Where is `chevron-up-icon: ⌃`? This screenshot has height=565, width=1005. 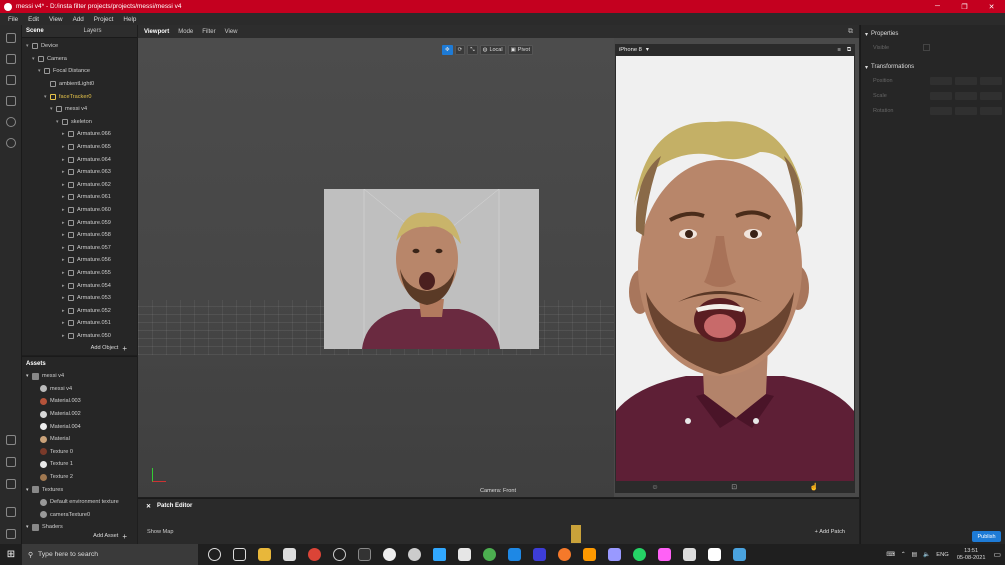 chevron-up-icon: ⌃ is located at coordinates (903, 555).